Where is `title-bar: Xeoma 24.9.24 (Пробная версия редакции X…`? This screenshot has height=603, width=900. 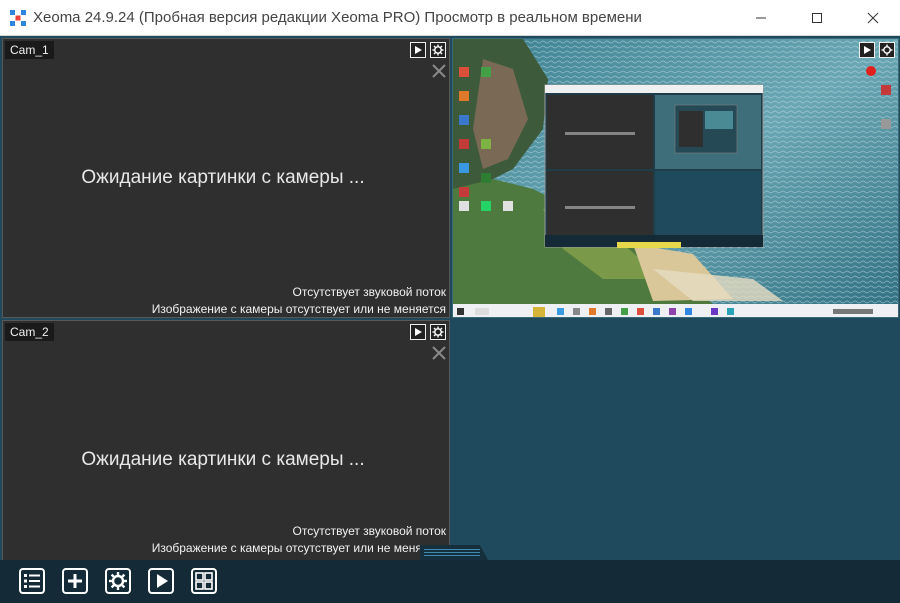
title-bar: Xeoma 24.9.24 (Пробная версия редакции X… is located at coordinates (450, 18).